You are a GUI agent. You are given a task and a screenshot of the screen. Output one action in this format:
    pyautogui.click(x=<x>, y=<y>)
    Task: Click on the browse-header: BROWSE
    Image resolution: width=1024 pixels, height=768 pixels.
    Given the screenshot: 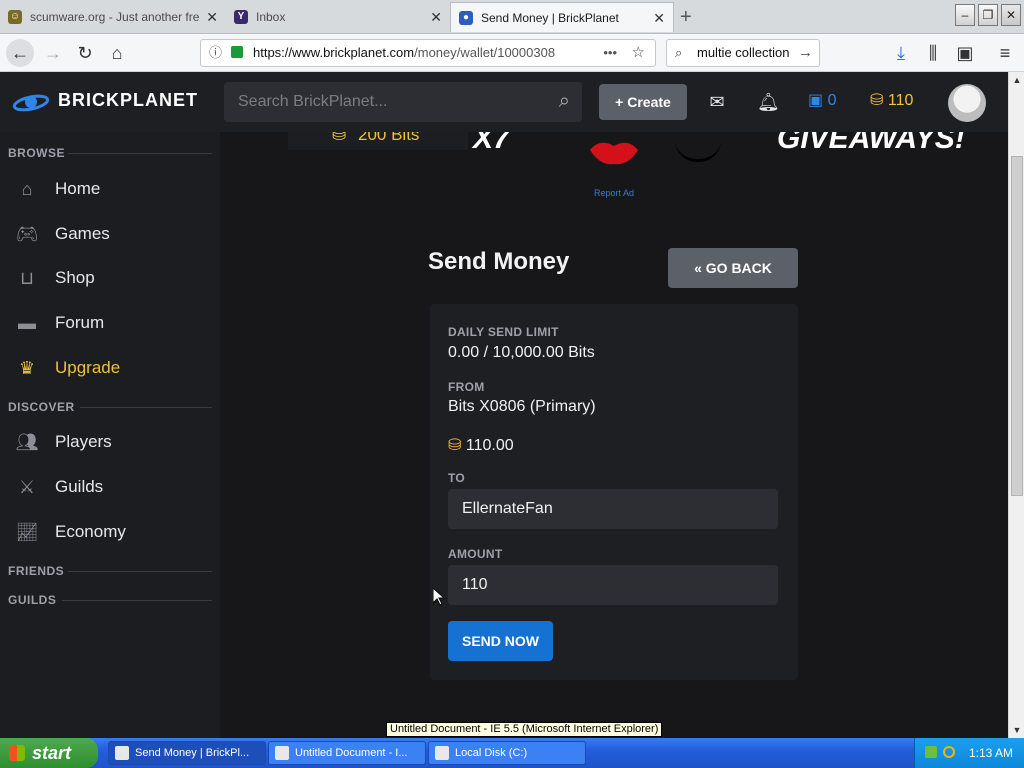 What is the action you would take?
    pyautogui.click(x=36, y=153)
    